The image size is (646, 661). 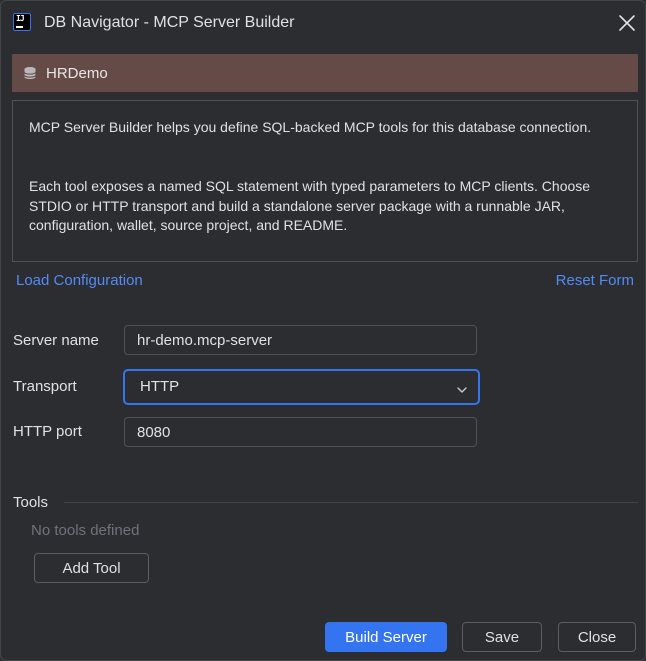 What do you see at coordinates (595, 280) in the screenshot?
I see `reset-form-link: Reset Form` at bounding box center [595, 280].